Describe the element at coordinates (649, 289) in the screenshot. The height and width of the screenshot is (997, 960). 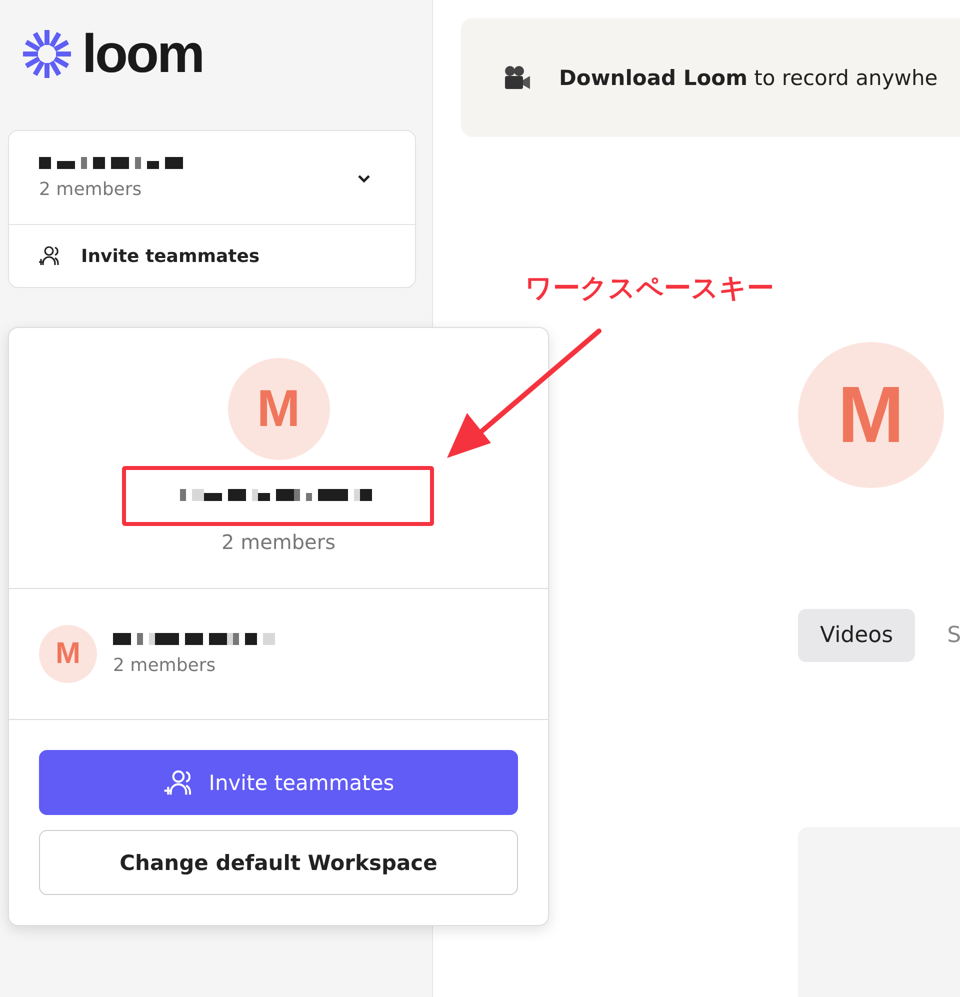
I see `annotation-label: ワークスペースキー` at that location.